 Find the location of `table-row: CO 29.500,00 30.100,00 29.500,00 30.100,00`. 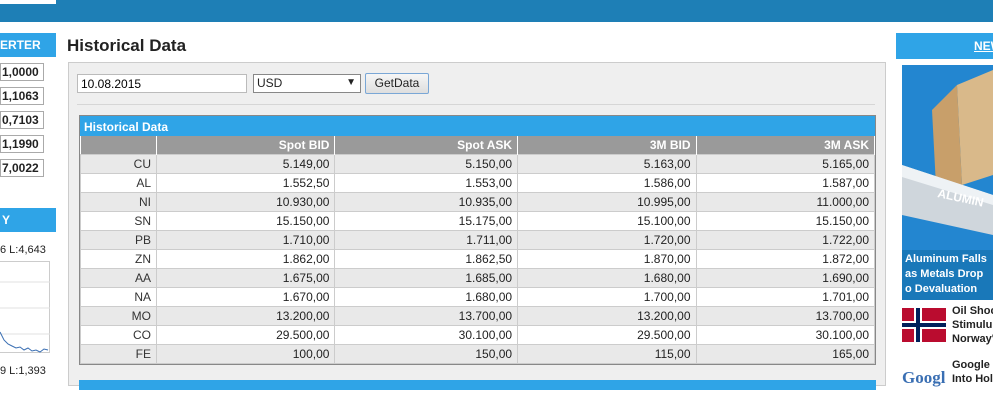

table-row: CO 29.500,00 30.100,00 29.500,00 30.100,00 is located at coordinates (478, 335).